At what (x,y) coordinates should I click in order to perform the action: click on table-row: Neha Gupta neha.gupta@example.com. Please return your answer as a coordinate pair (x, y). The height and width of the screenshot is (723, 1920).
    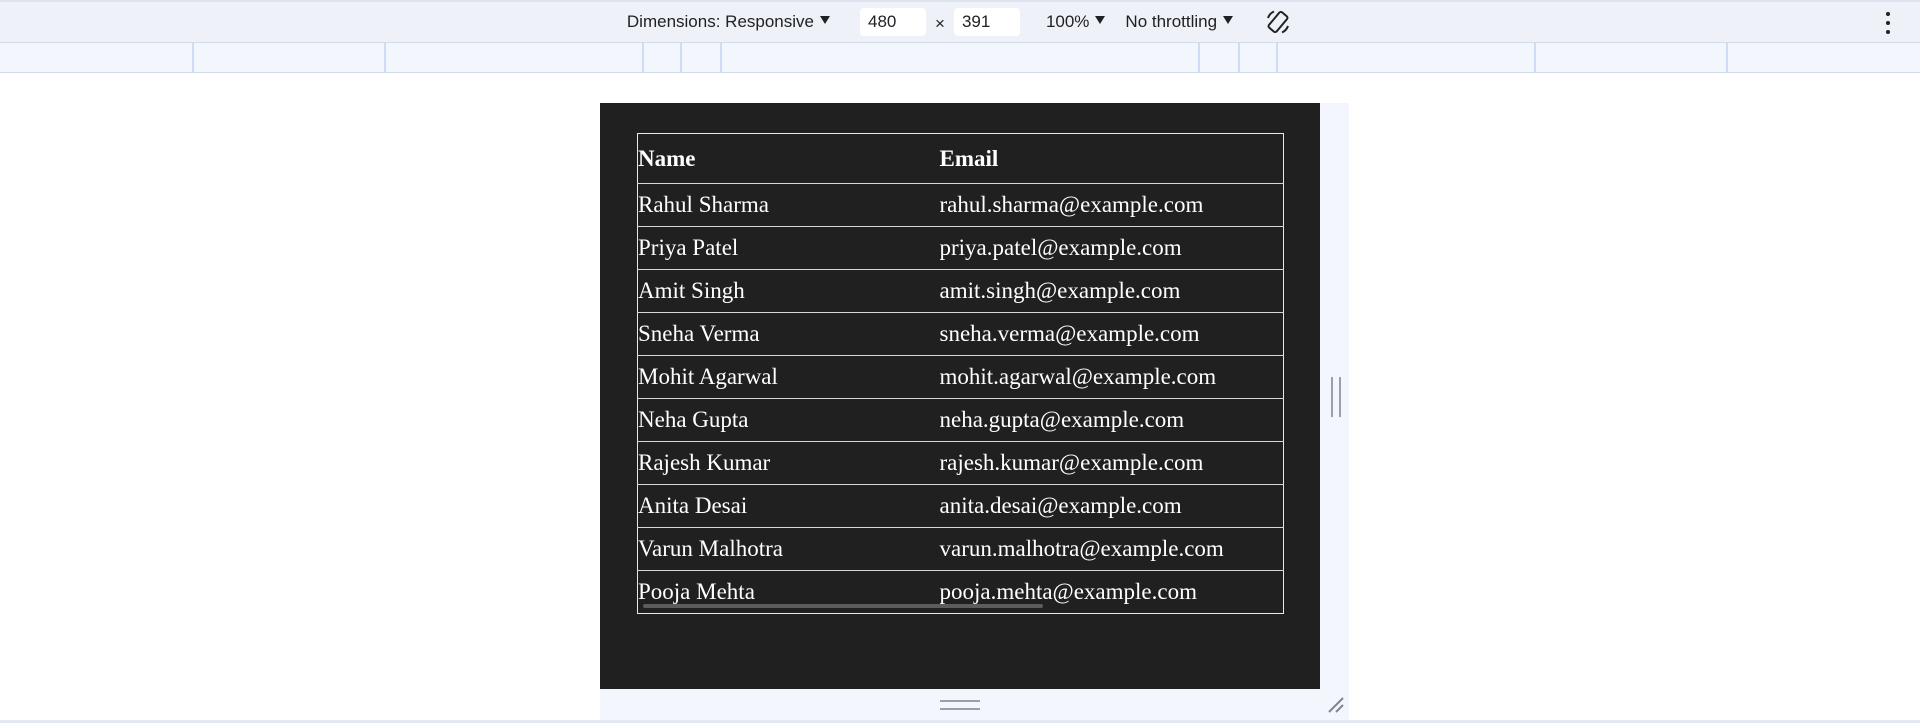
    Looking at the image, I should click on (960, 420).